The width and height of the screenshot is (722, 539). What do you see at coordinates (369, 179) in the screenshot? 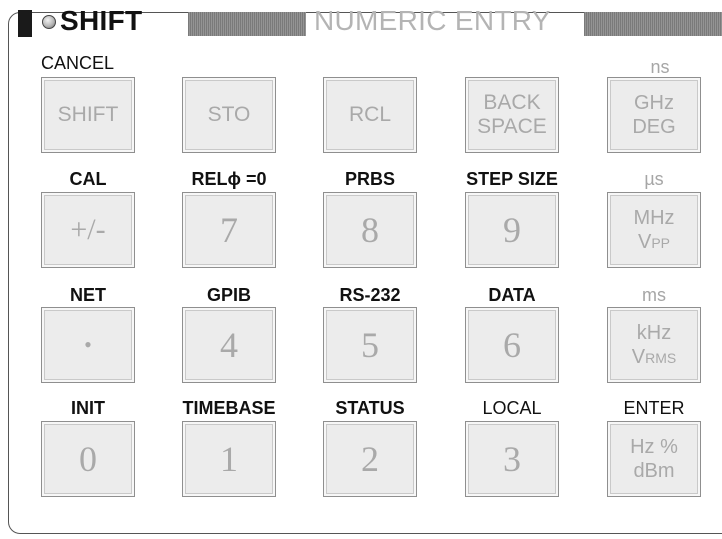
I see `label-prbs: PRBS` at bounding box center [369, 179].